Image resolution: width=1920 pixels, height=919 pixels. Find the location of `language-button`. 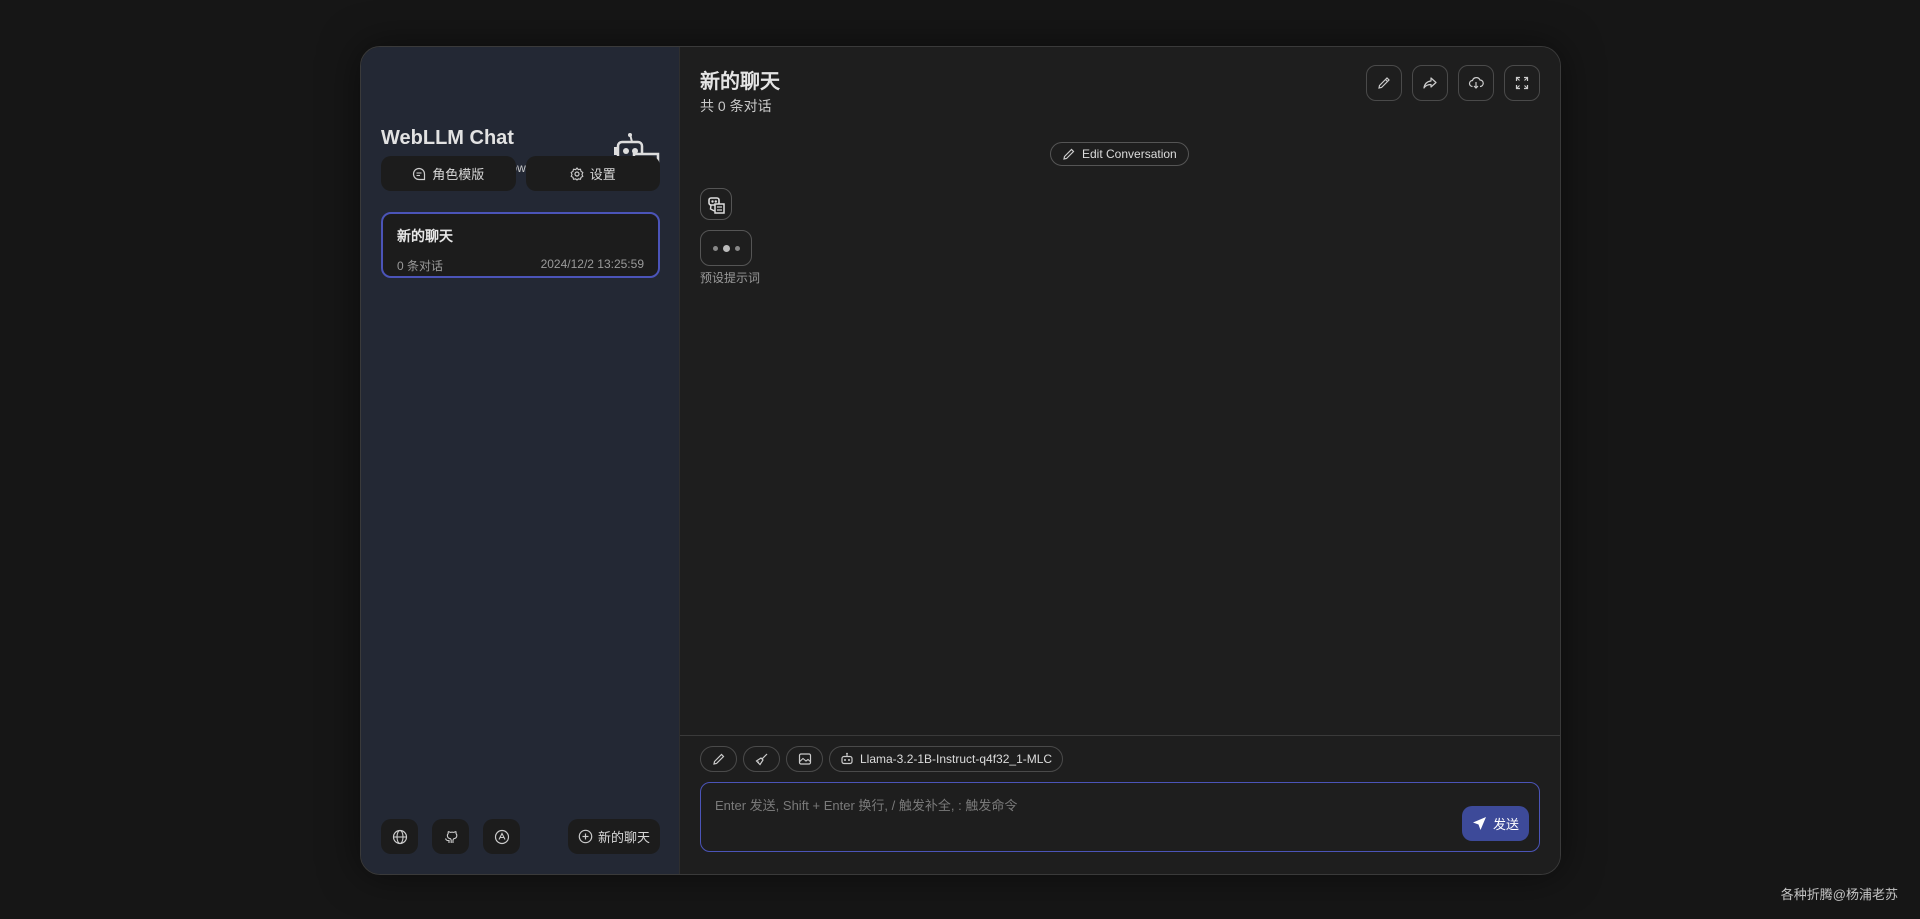

language-button is located at coordinates (399, 836).